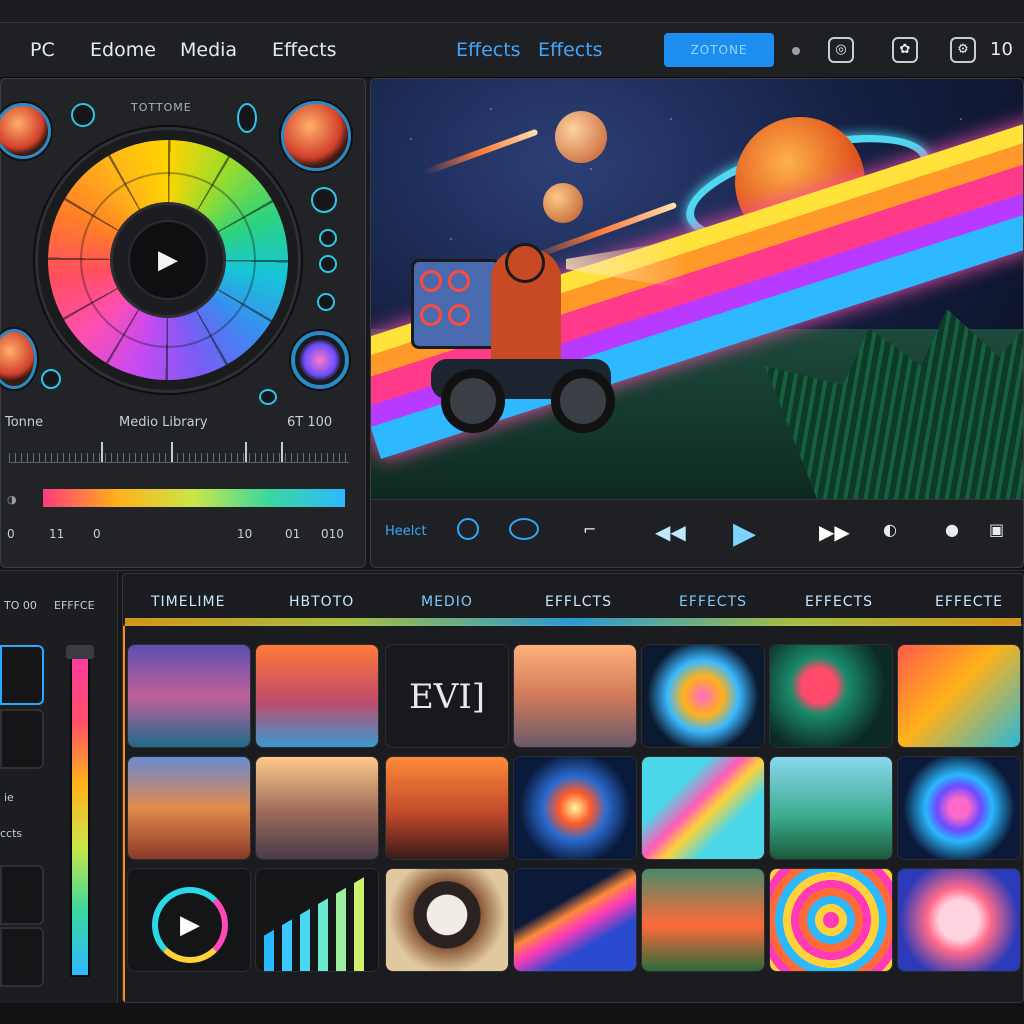 Image resolution: width=1024 pixels, height=1024 pixels. I want to click on panel-label-media-library: Medio Library, so click(163, 422).